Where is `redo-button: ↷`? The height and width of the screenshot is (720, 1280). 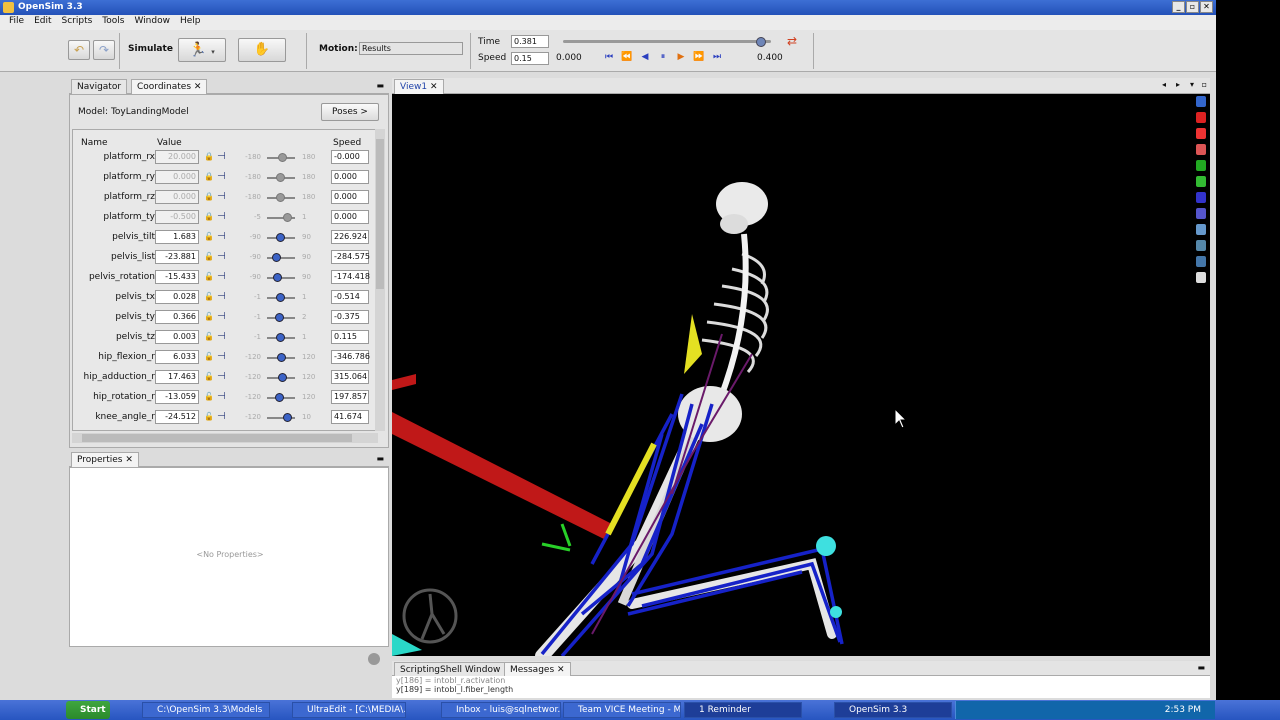
redo-button: ↷ is located at coordinates (104, 50).